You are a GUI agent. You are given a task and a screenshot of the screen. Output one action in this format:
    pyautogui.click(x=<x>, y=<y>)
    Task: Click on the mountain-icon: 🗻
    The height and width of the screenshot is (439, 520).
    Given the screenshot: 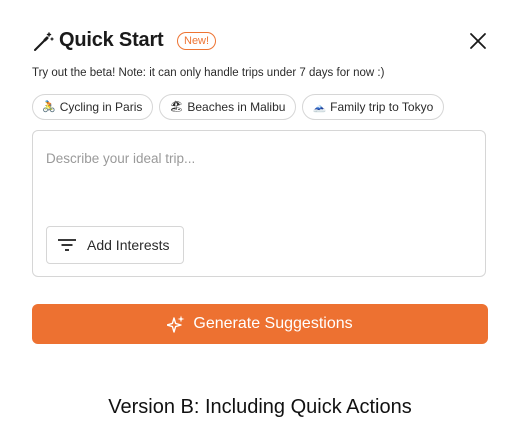 What is the action you would take?
    pyautogui.click(x=319, y=107)
    